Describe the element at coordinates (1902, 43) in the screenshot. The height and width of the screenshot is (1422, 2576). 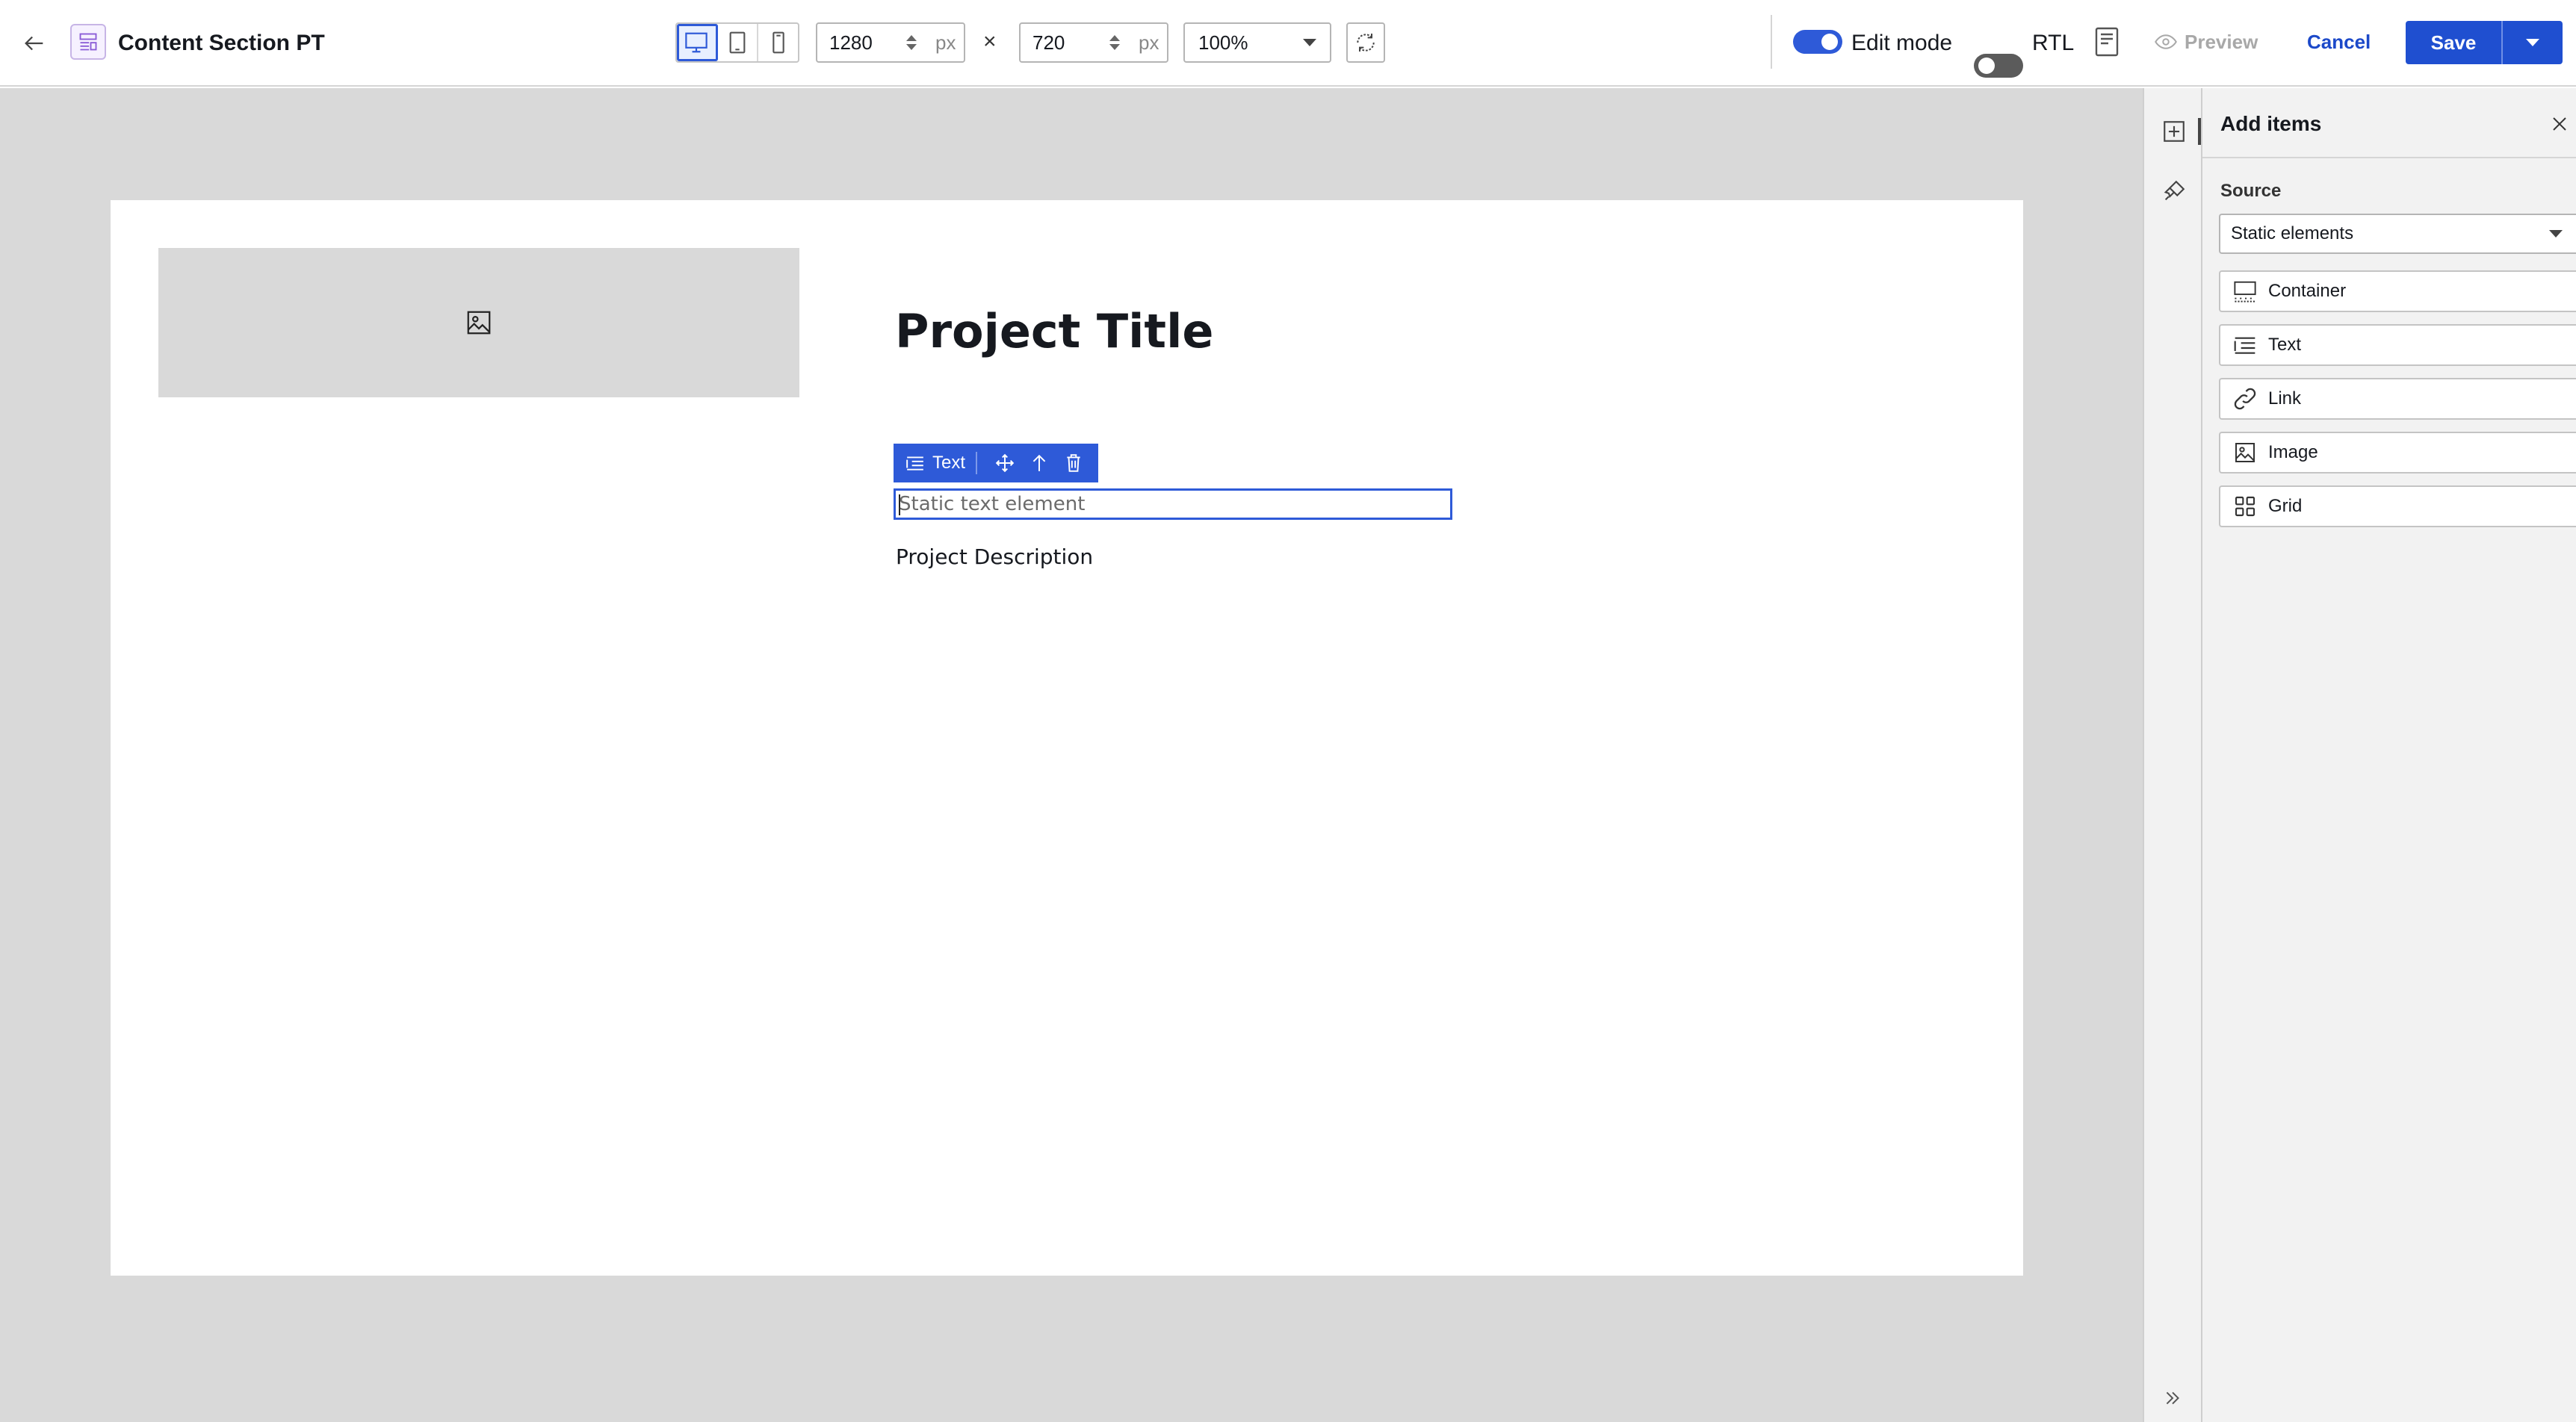
I see `edit-mode-label: Edit mode` at that location.